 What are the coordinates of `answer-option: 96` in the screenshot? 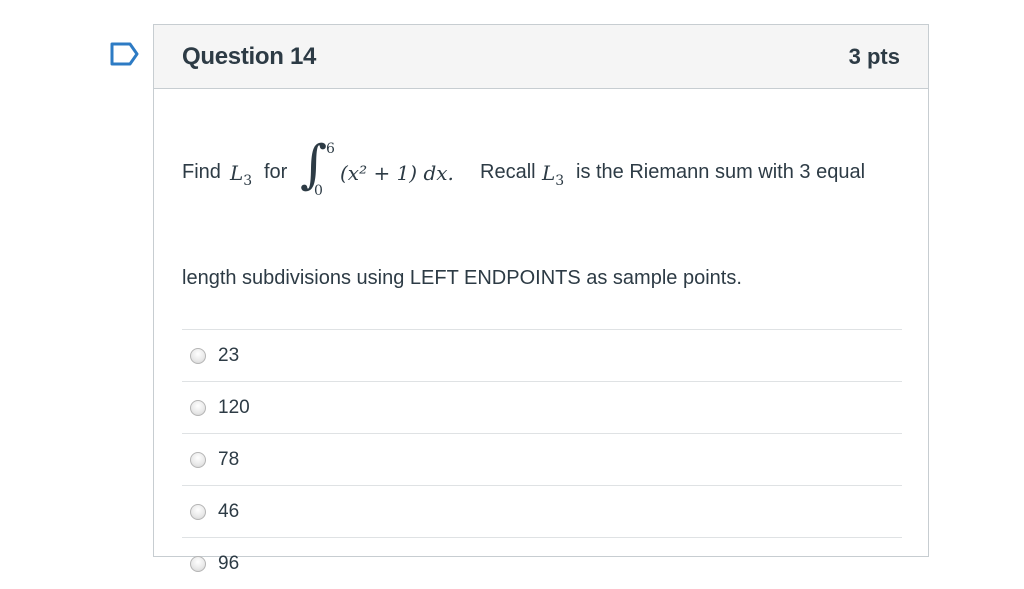 It's located at (542, 563).